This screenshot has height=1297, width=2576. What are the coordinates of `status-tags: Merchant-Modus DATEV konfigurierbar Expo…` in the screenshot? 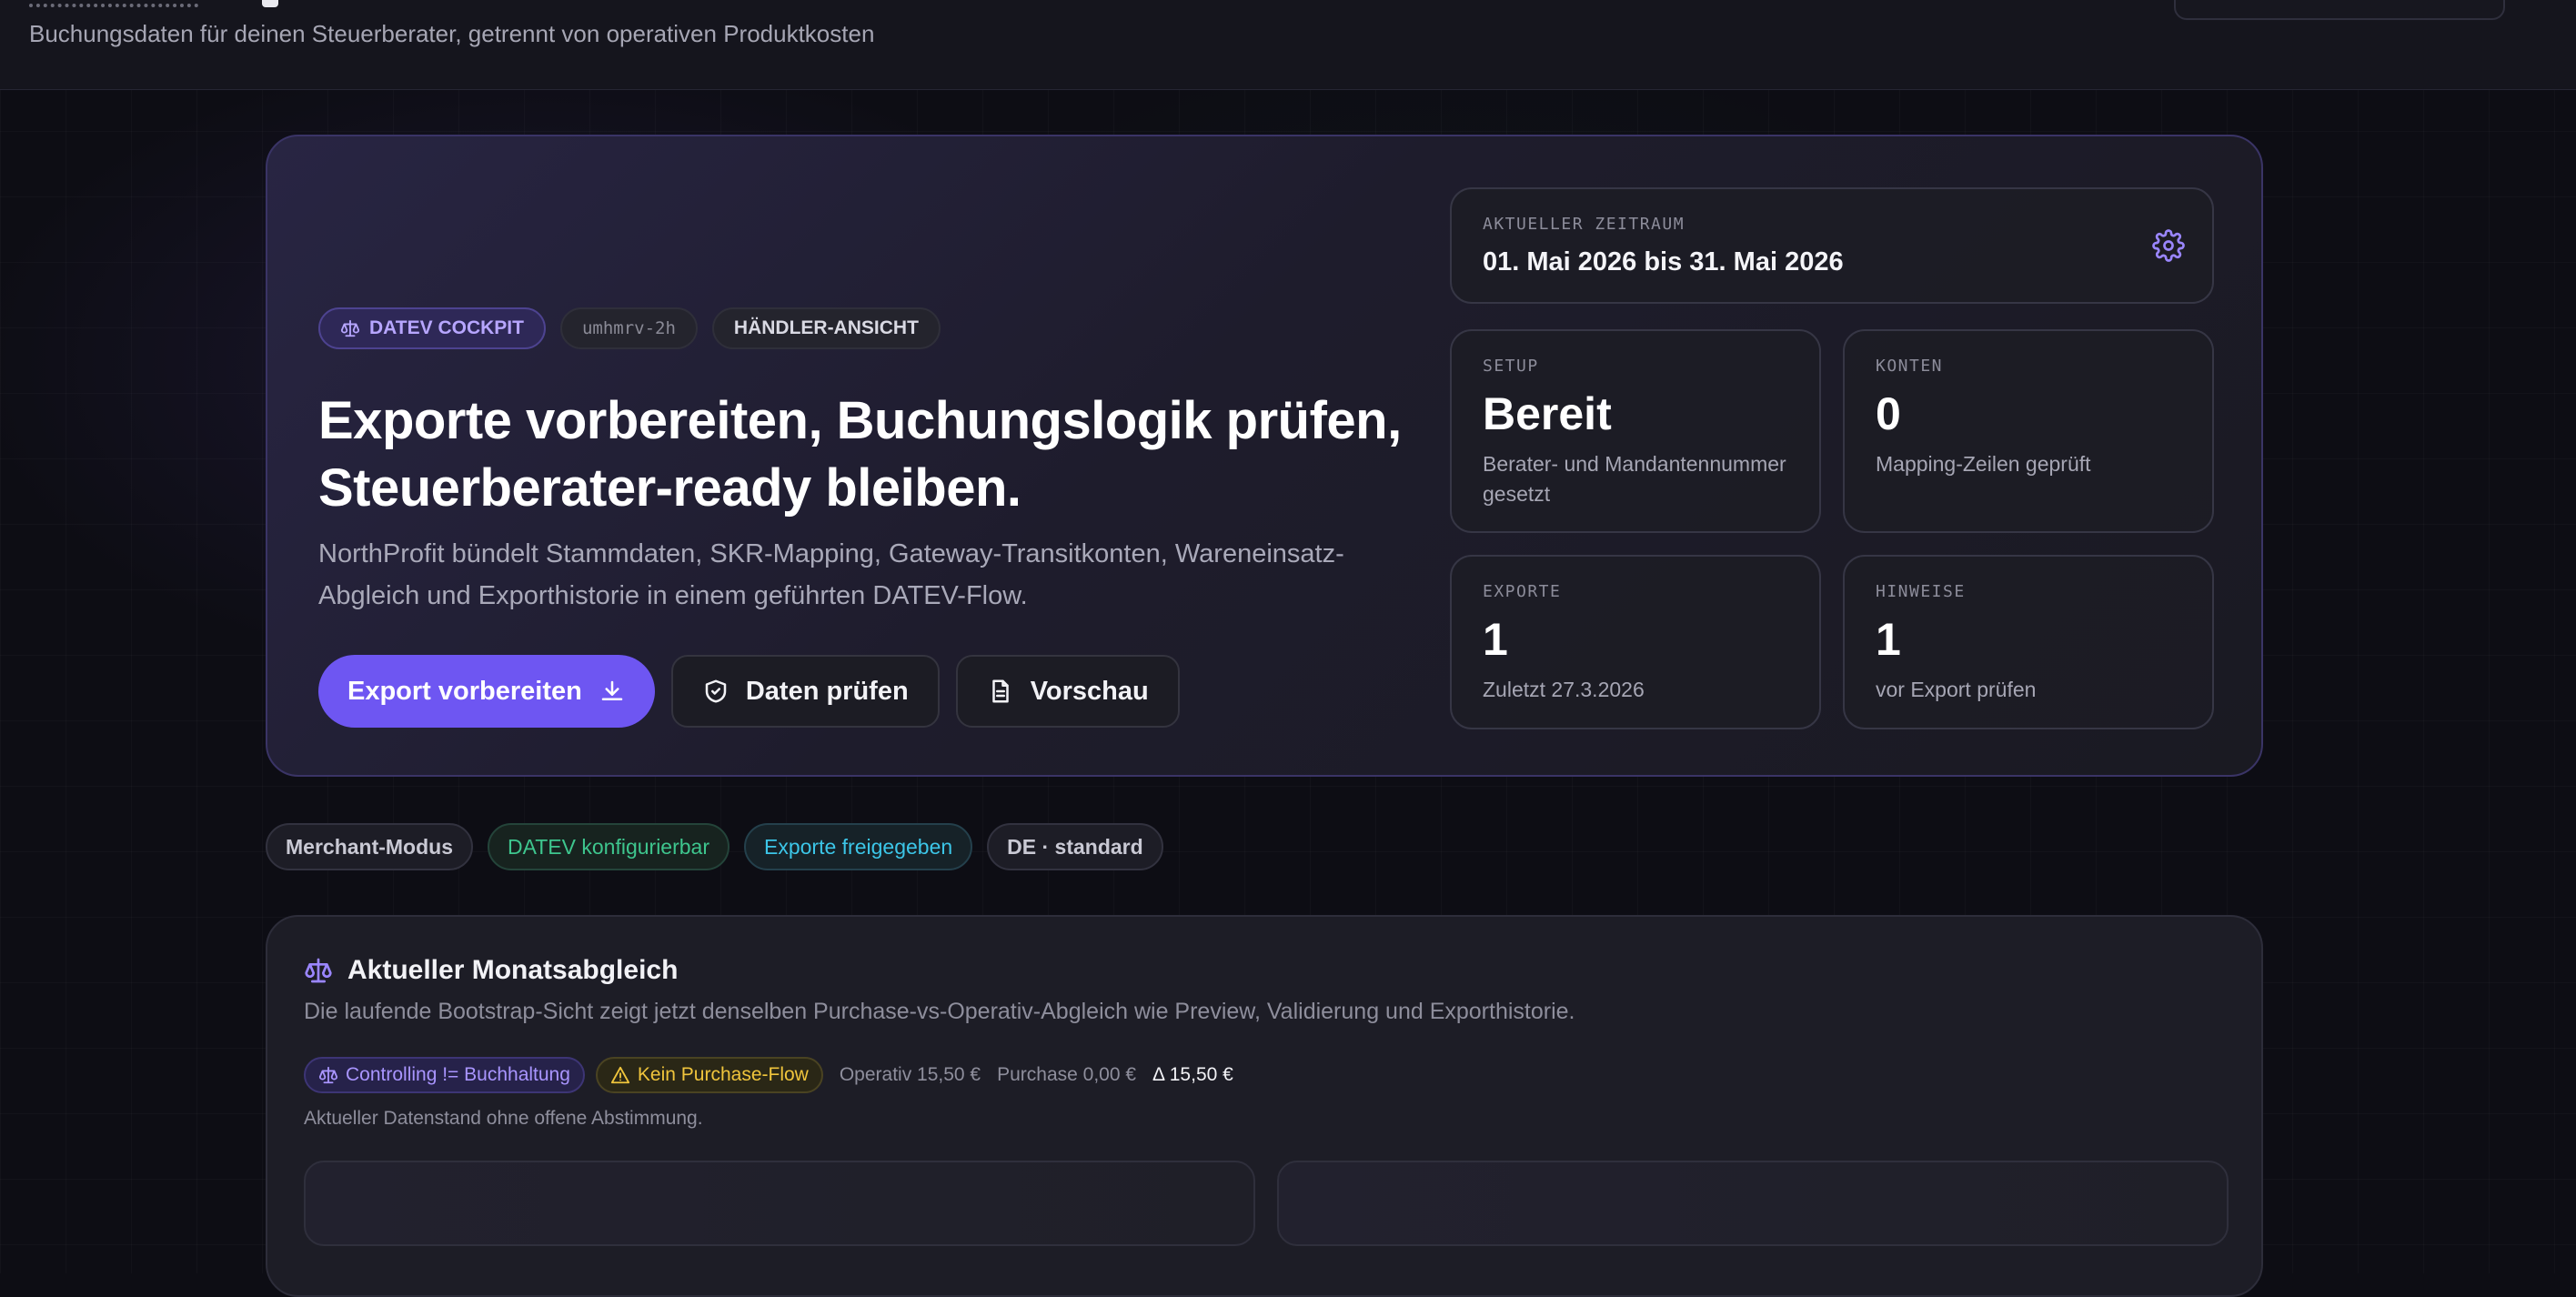 It's located at (714, 846).